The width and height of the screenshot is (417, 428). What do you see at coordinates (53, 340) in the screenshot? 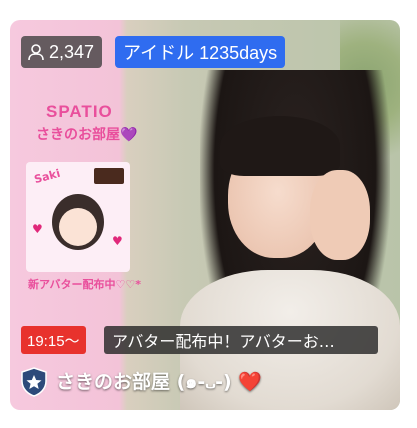
I see `start-time-badge: 19:15～` at bounding box center [53, 340].